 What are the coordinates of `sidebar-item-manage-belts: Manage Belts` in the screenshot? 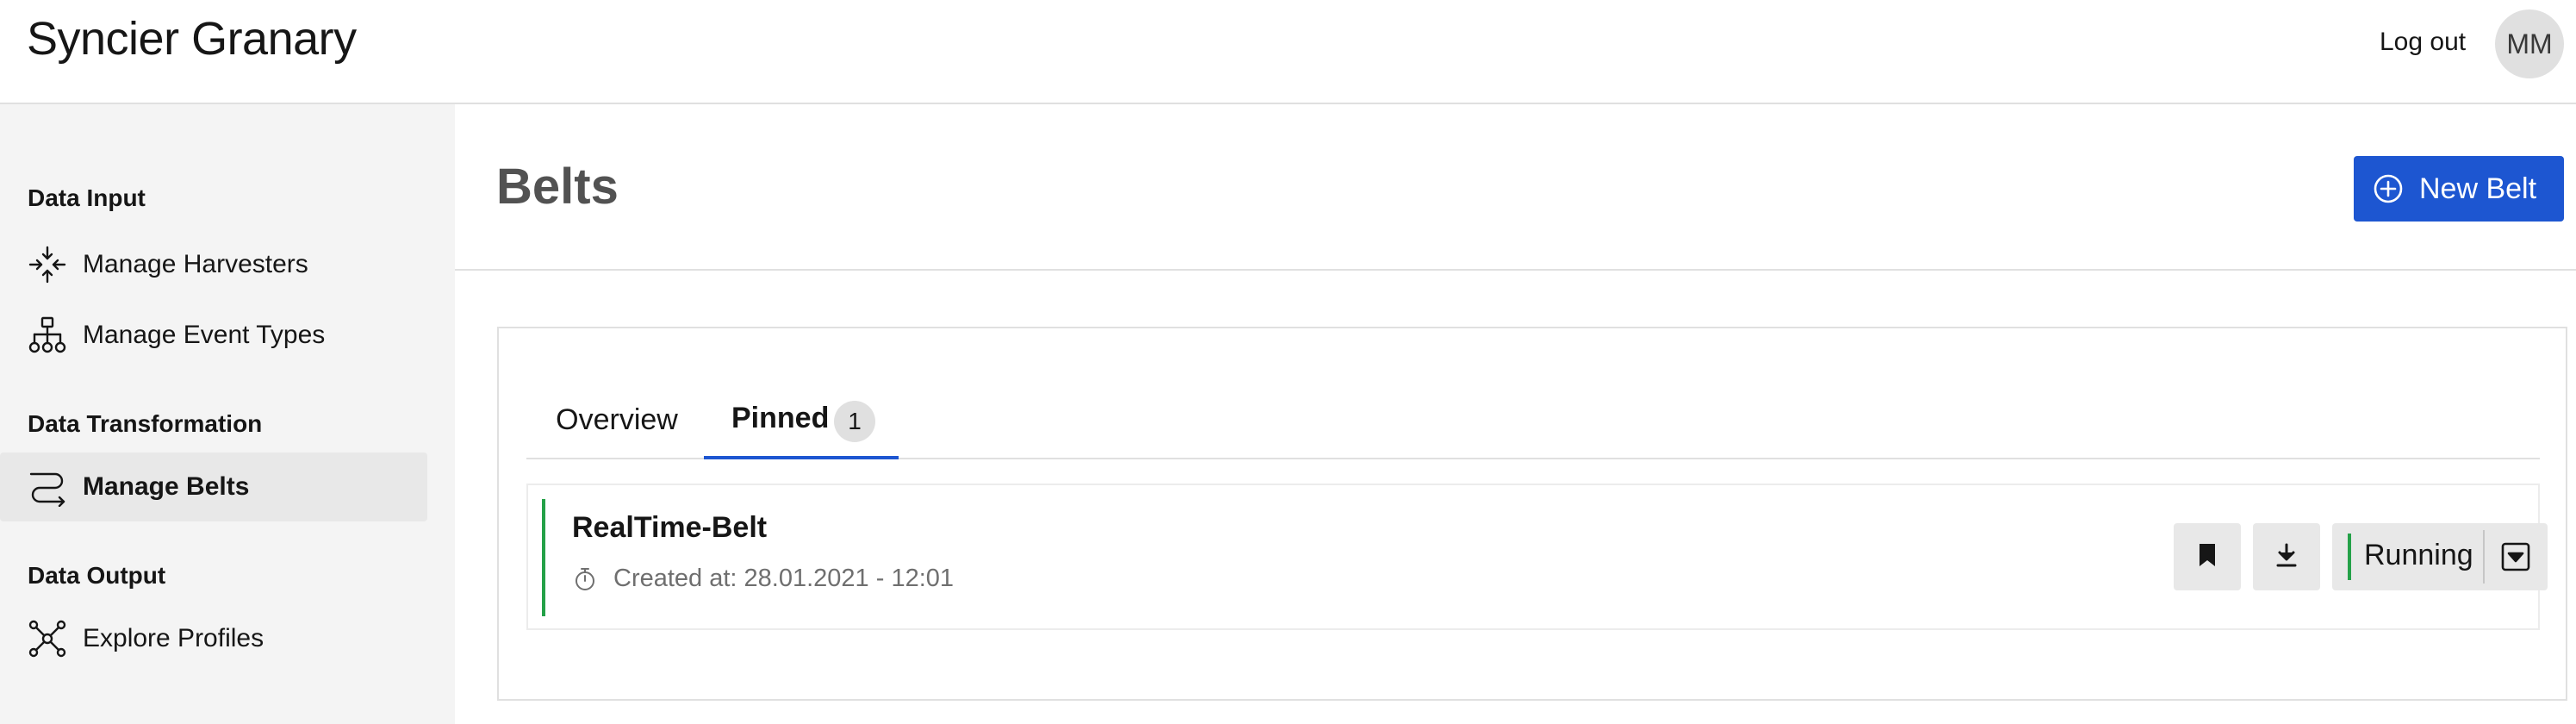 It's located at (214, 486).